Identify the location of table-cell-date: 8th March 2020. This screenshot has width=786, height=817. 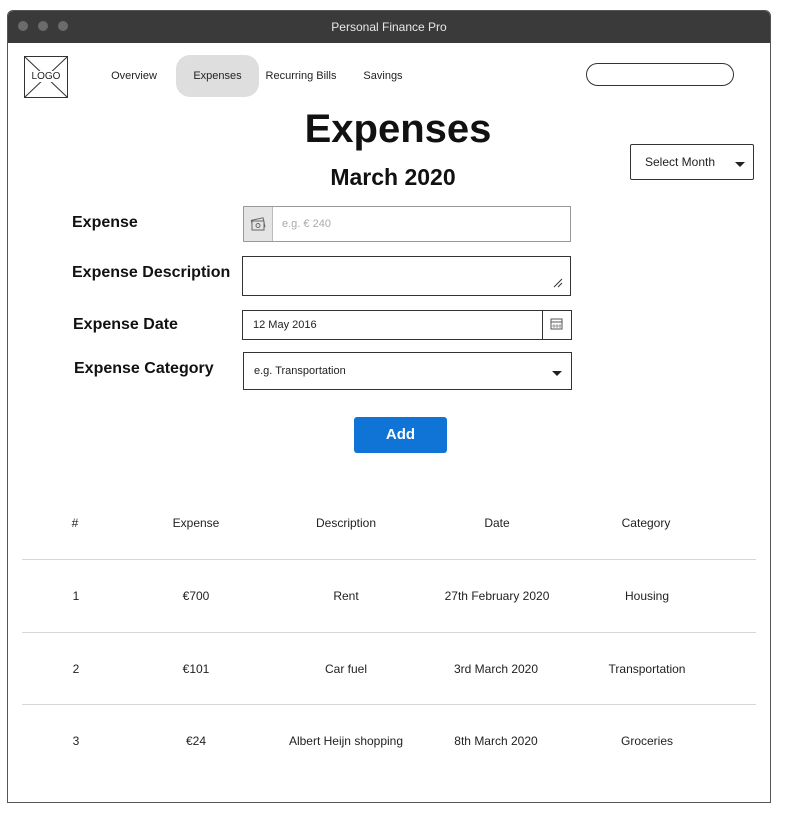
(496, 741).